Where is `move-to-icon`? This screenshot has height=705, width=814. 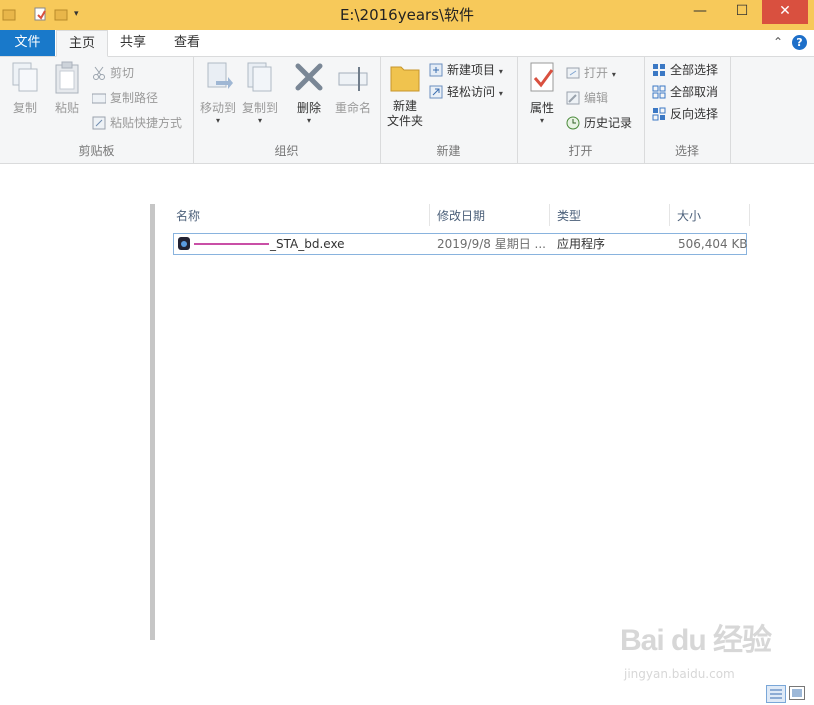 move-to-icon is located at coordinates (218, 78).